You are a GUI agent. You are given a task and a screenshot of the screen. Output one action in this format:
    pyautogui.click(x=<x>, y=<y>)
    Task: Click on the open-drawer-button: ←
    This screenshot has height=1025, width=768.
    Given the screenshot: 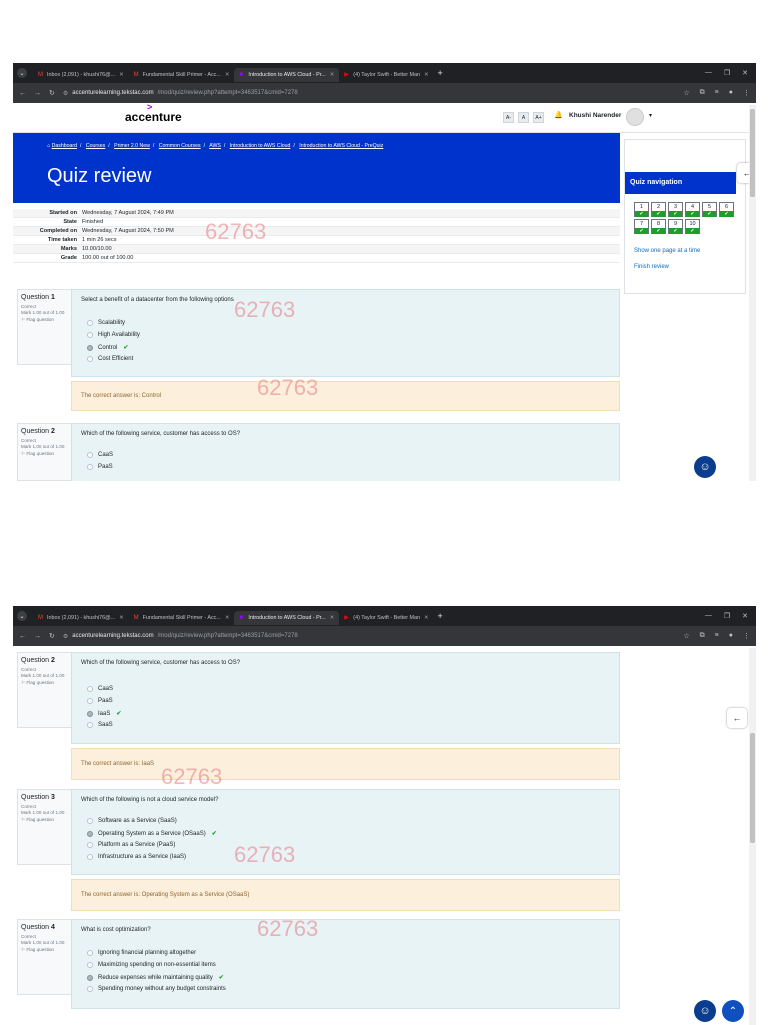 What is the action you would take?
    pyautogui.click(x=737, y=718)
    